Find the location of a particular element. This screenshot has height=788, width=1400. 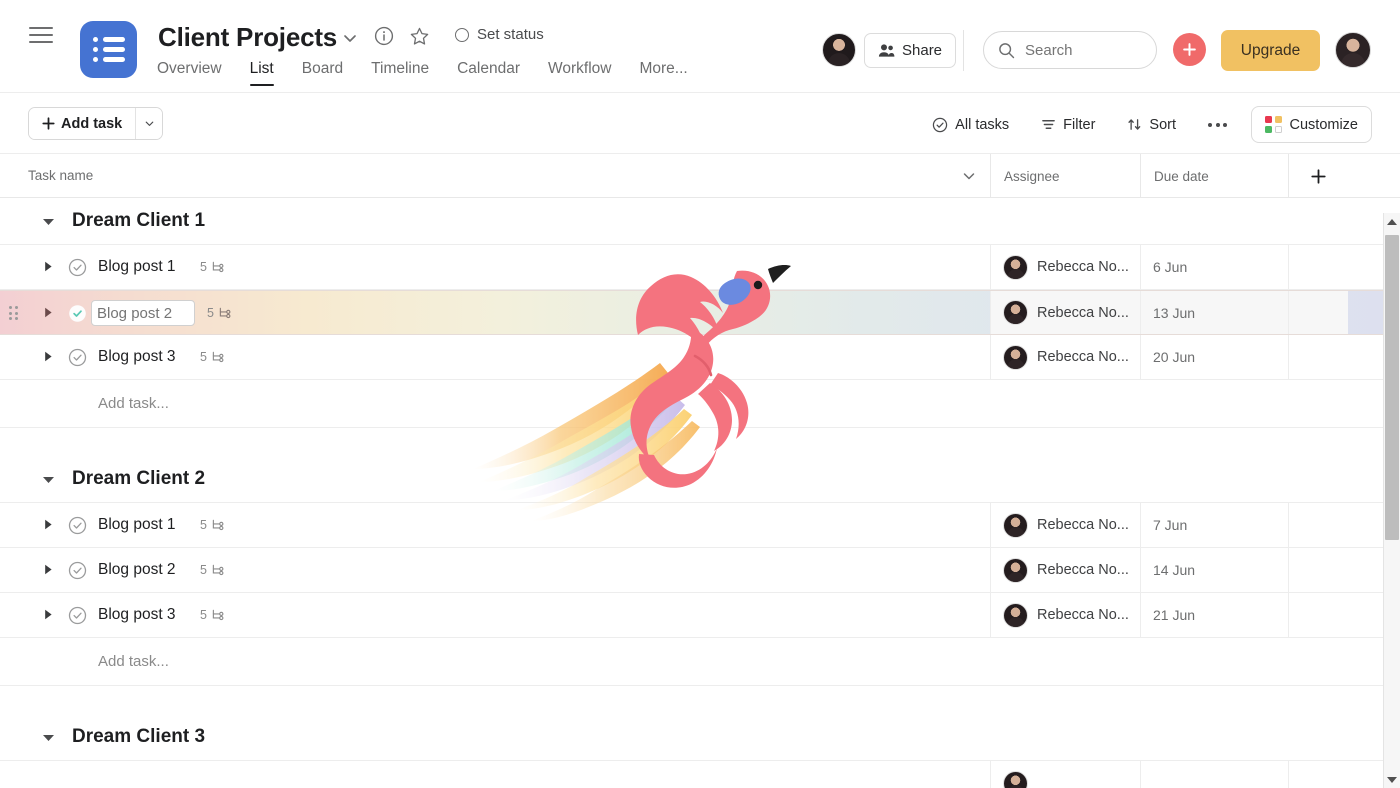

assignee-cell is located at coordinates (1065, 774).